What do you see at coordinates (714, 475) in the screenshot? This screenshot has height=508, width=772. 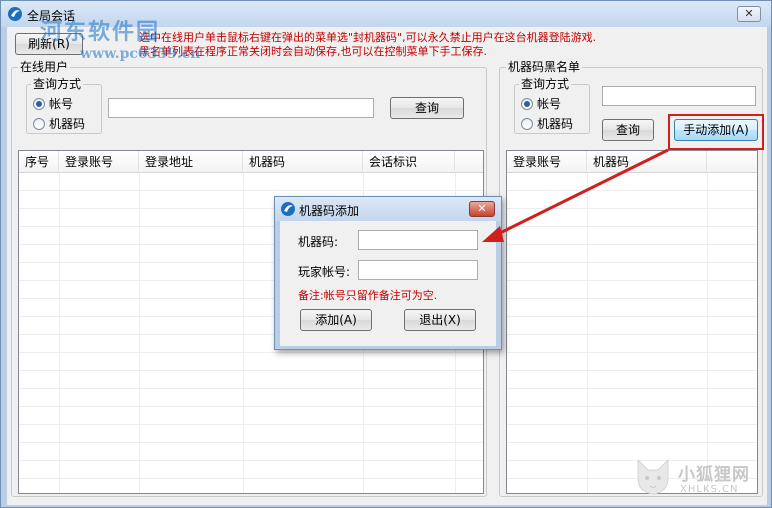 I see `fox-watermark-name: 小狐狸网` at bounding box center [714, 475].